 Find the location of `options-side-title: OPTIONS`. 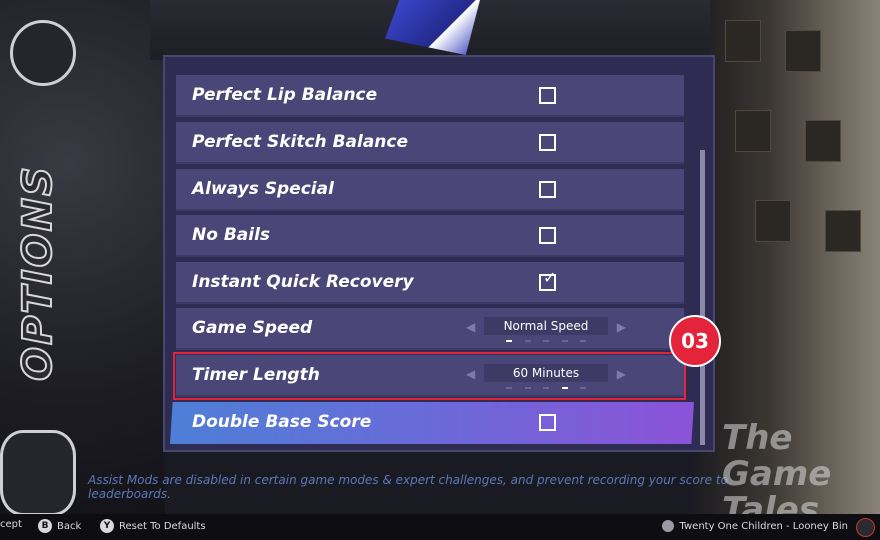

options-side-title: OPTIONS is located at coordinates (38, 273).